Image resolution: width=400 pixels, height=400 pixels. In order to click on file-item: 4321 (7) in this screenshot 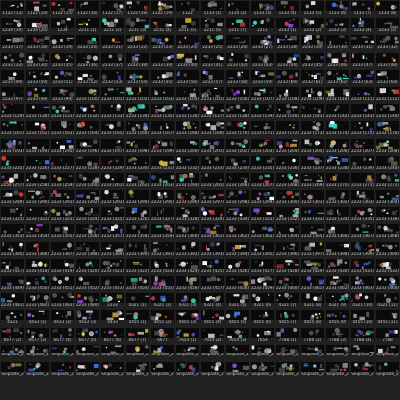, I will do `click(287, 300)`.